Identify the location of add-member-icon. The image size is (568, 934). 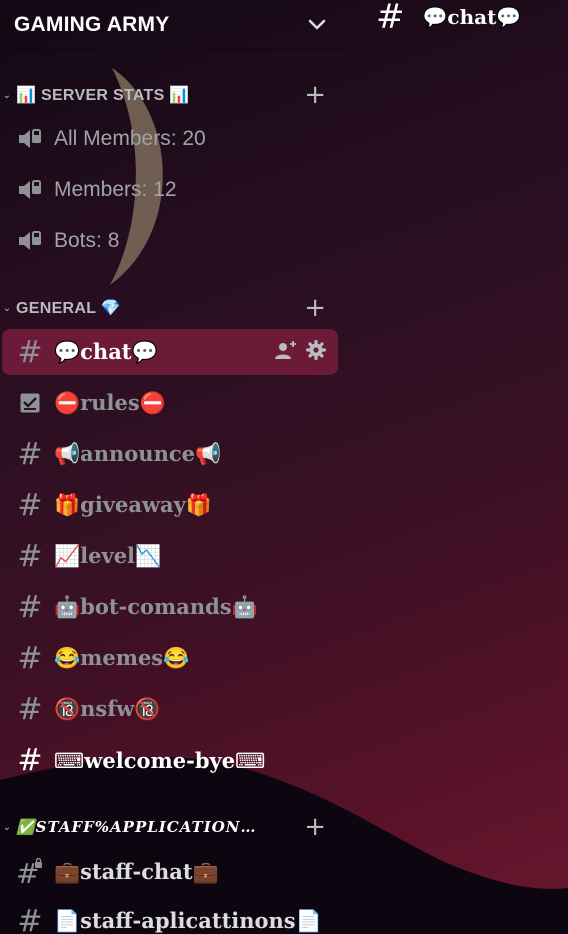
(286, 352).